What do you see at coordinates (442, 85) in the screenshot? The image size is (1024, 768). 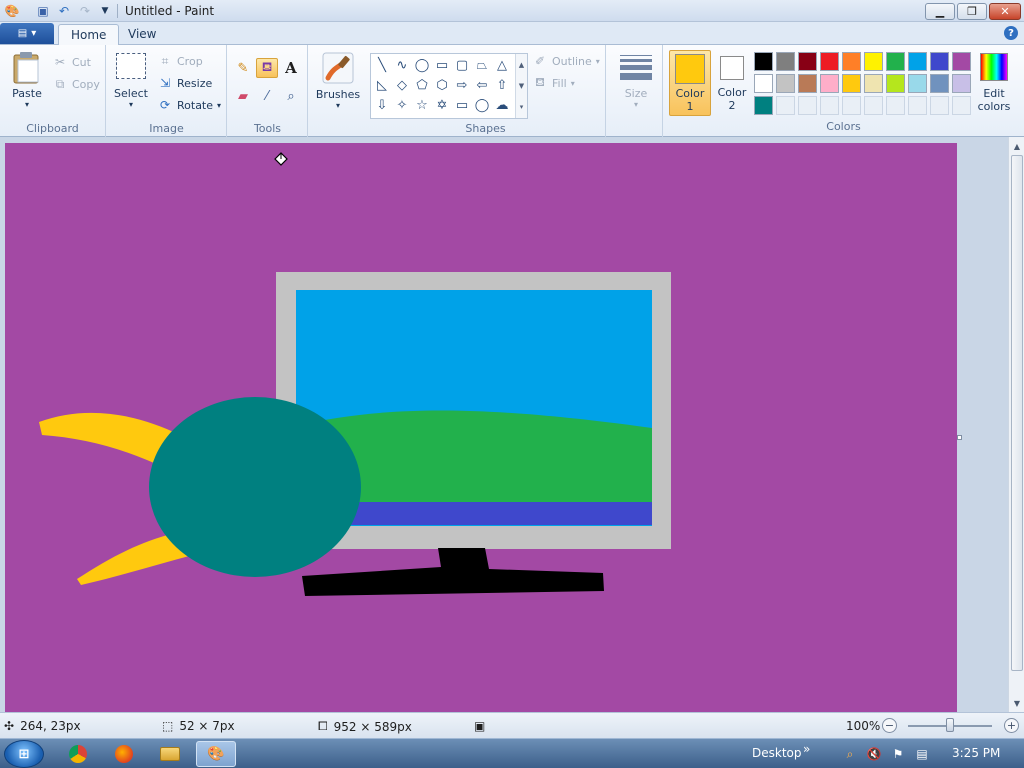 I see `hexagon-shape-icon: ⬡` at bounding box center [442, 85].